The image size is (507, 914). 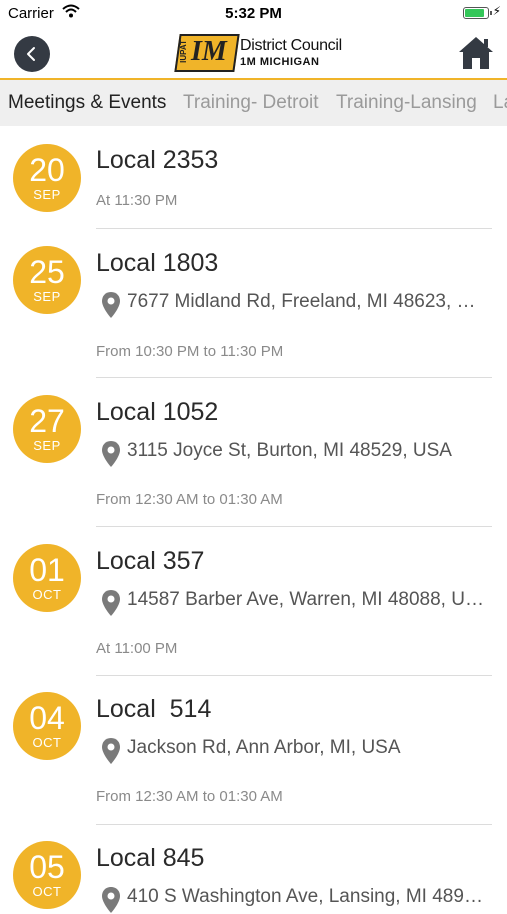 I want to click on home-icon, so click(x=476, y=53).